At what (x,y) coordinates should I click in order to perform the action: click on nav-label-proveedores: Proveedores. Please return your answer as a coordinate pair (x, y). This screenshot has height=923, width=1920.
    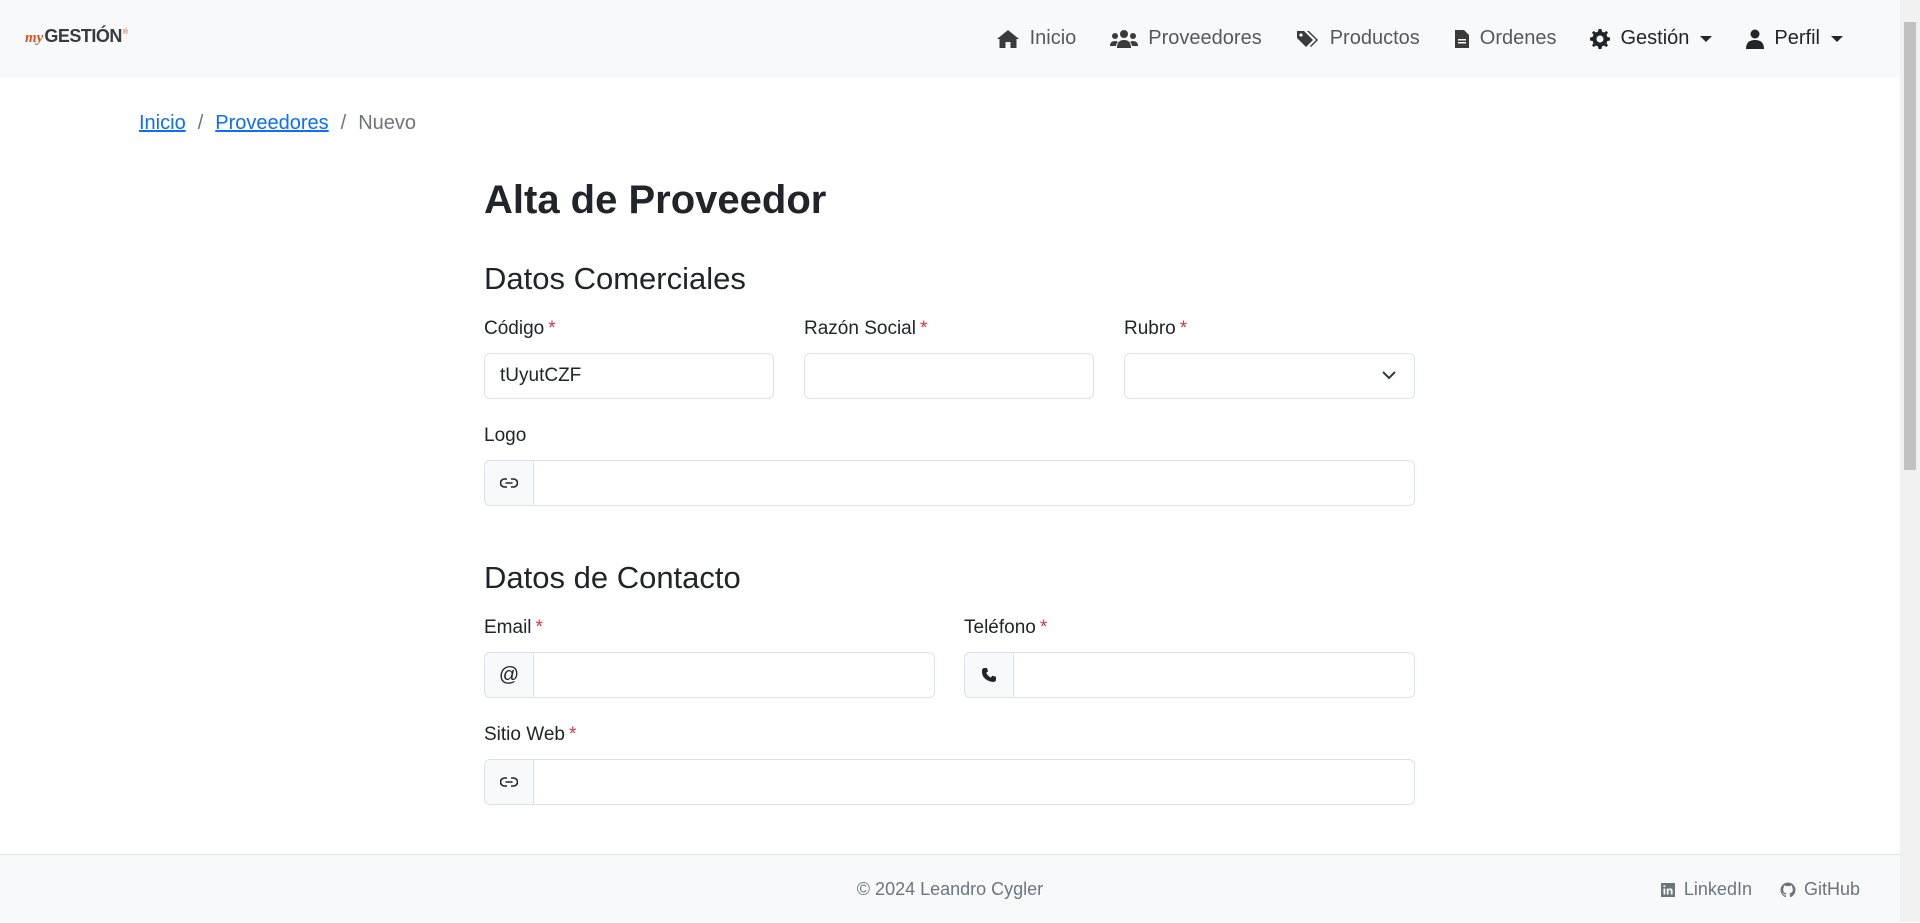
    Looking at the image, I should click on (1205, 38).